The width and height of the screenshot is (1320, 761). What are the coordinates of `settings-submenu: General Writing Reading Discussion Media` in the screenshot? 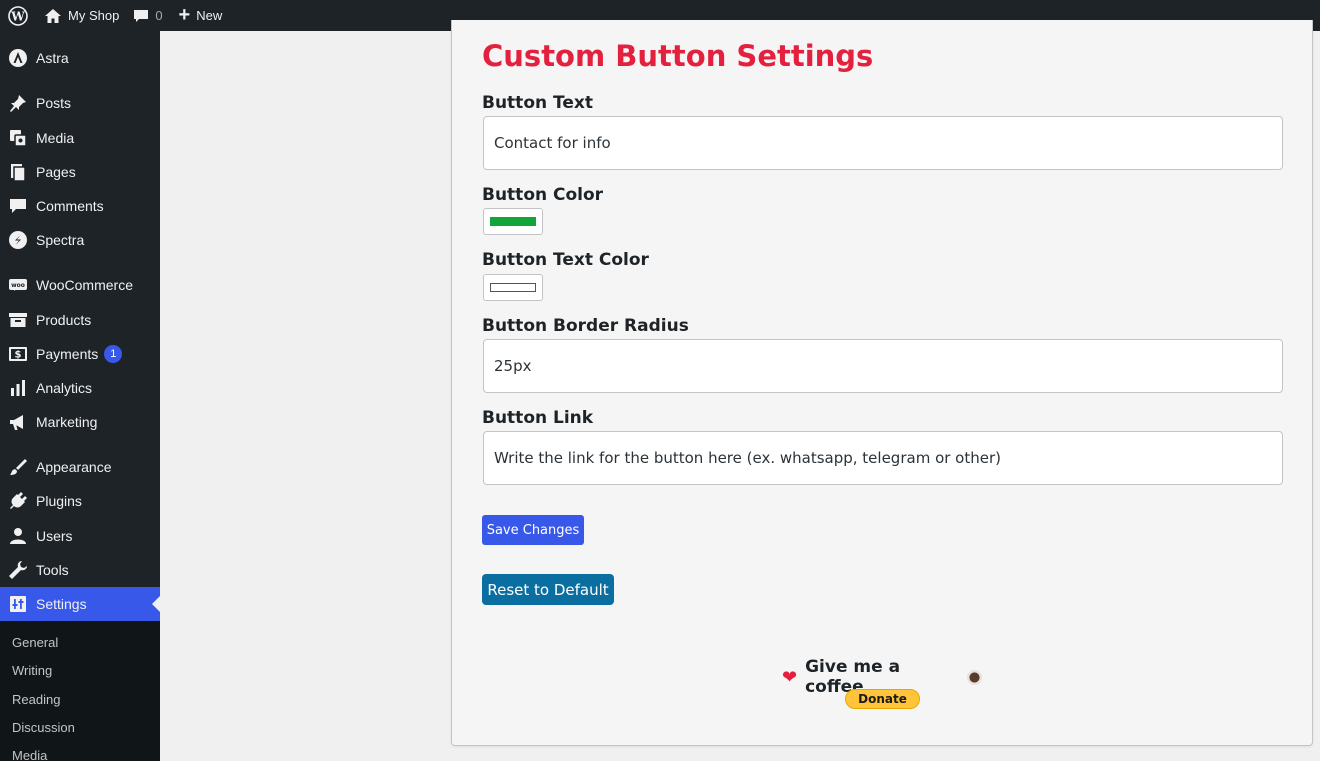 It's located at (80, 691).